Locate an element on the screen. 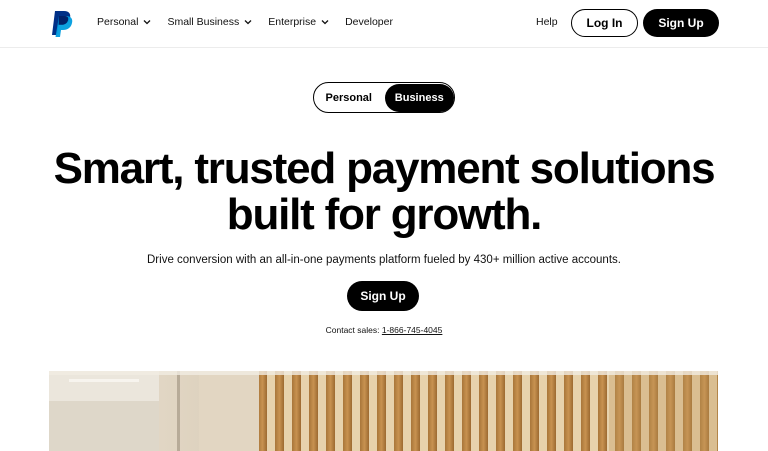  audience-toggle: Personal Business is located at coordinates (384, 97).